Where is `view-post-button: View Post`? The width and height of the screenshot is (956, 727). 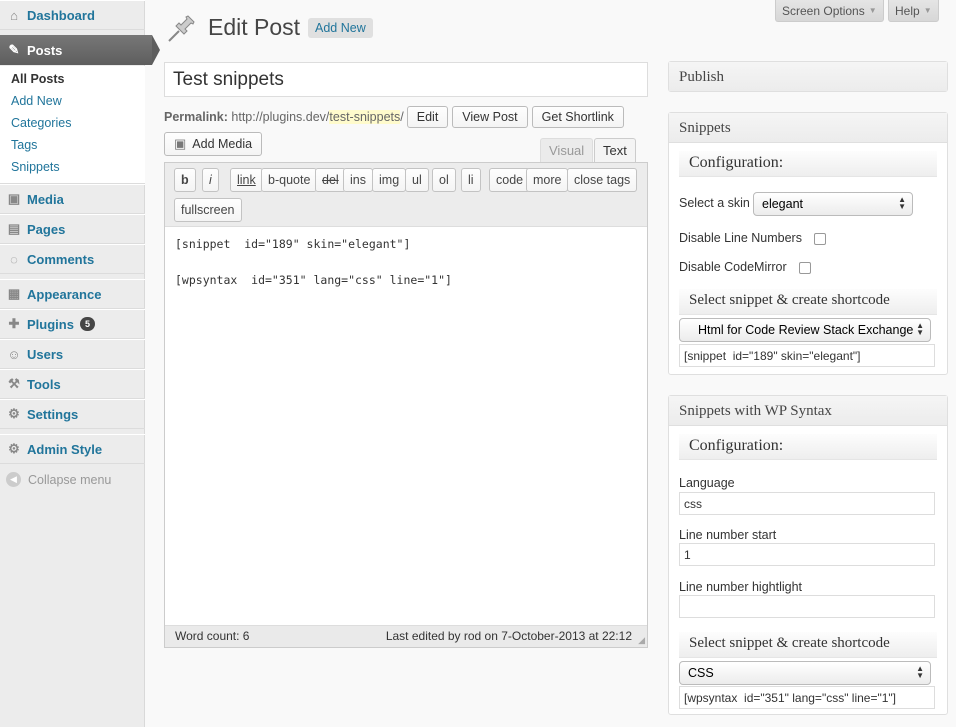 view-post-button: View Post is located at coordinates (490, 117).